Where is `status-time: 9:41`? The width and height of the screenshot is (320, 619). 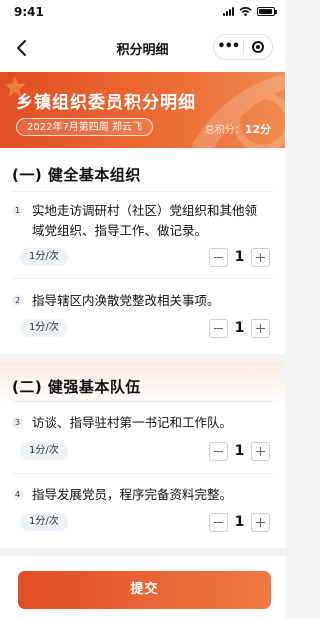 status-time: 9:41 is located at coordinates (29, 12).